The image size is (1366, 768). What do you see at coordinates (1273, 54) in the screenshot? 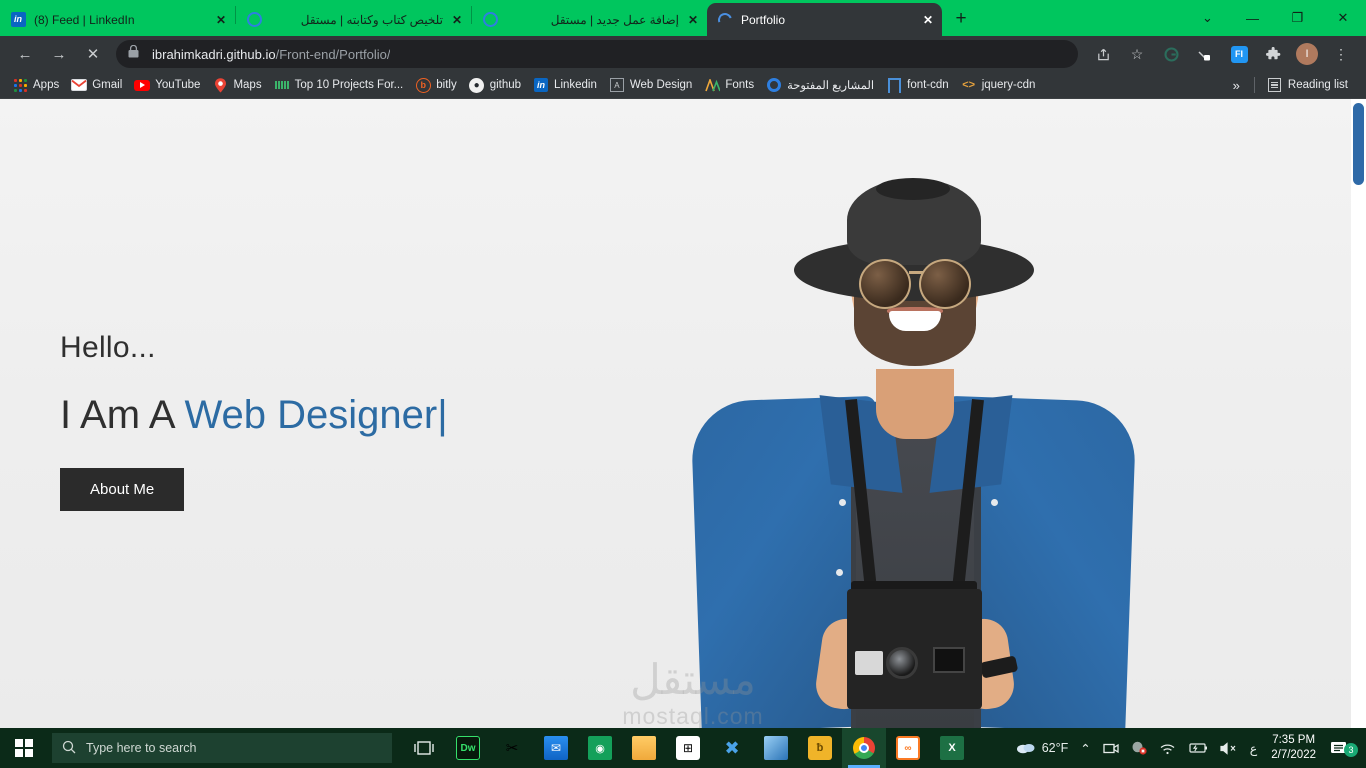
I see `extensions-puzzle-icon` at bounding box center [1273, 54].